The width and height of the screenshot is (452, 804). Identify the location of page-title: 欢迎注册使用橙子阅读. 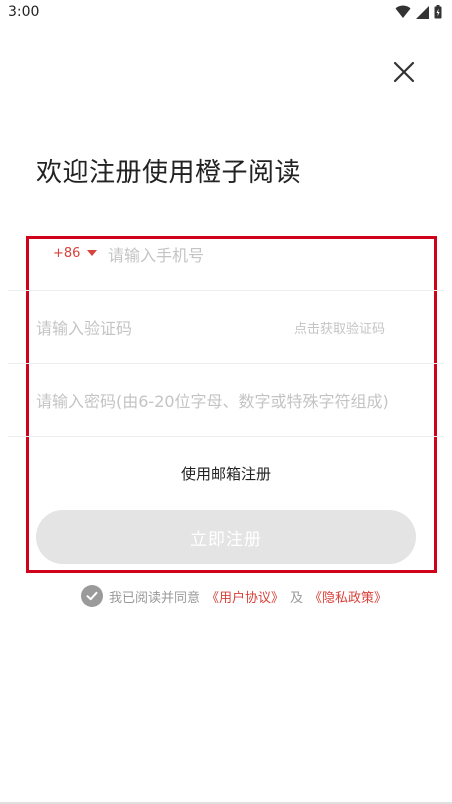
(169, 173).